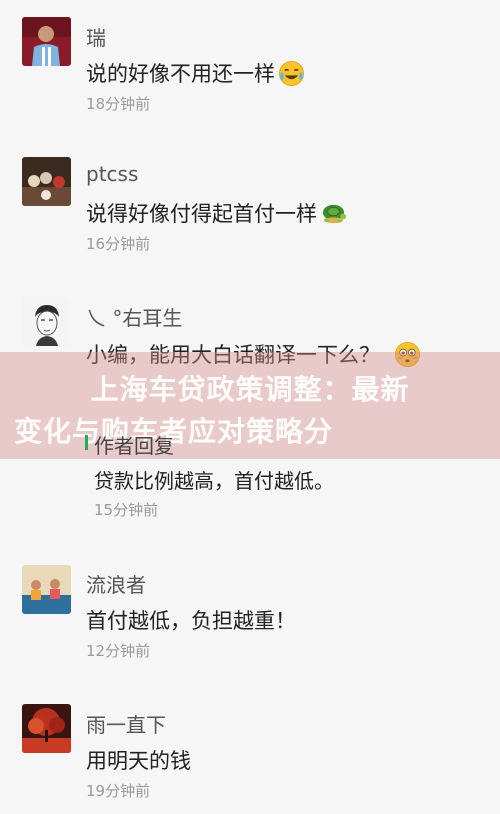 This screenshot has height=814, width=500. What do you see at coordinates (134, 446) in the screenshot?
I see `author-reply-label: 作者回复` at bounding box center [134, 446].